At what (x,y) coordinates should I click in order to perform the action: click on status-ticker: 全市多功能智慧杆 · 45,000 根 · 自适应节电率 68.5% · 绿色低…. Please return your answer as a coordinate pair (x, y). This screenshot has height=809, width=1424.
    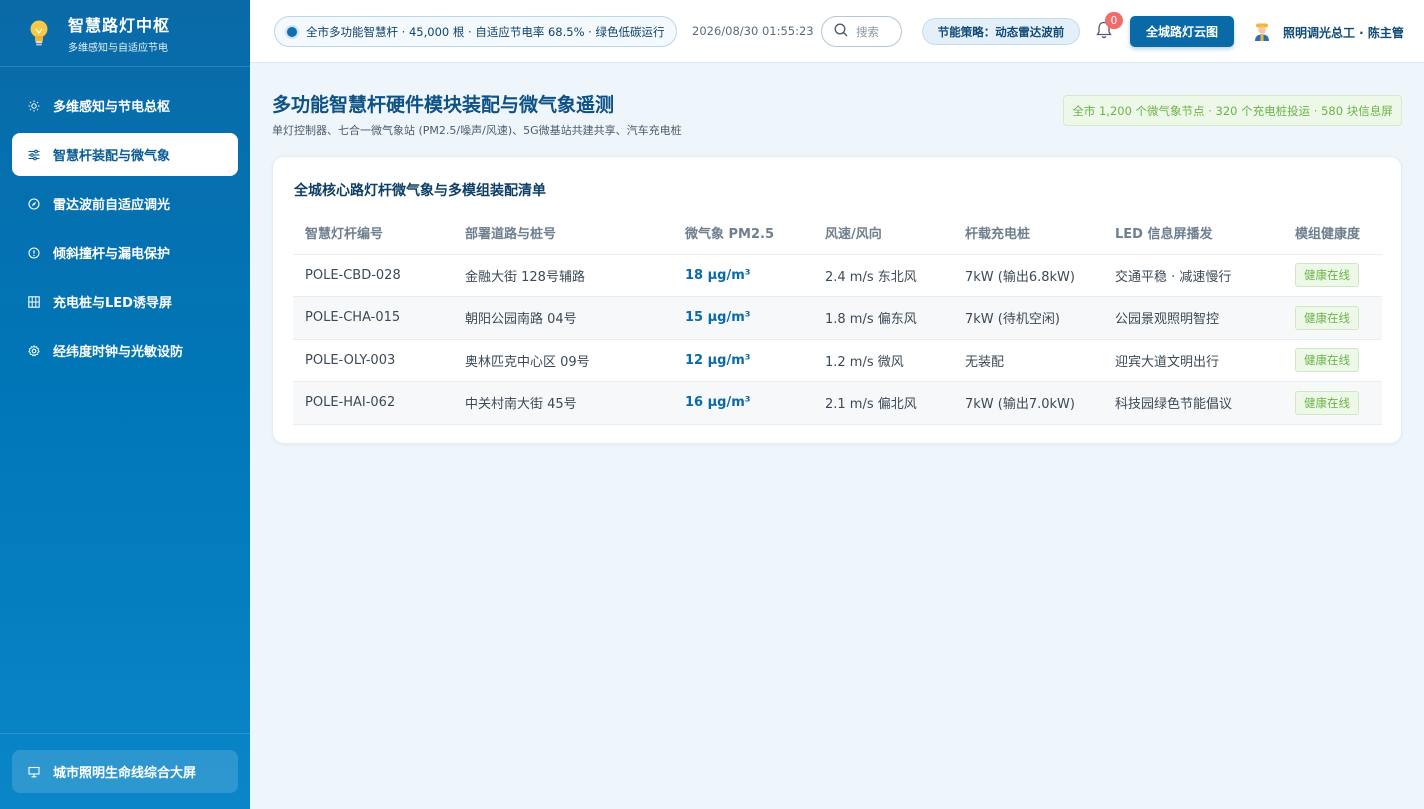
    Looking at the image, I should click on (475, 31).